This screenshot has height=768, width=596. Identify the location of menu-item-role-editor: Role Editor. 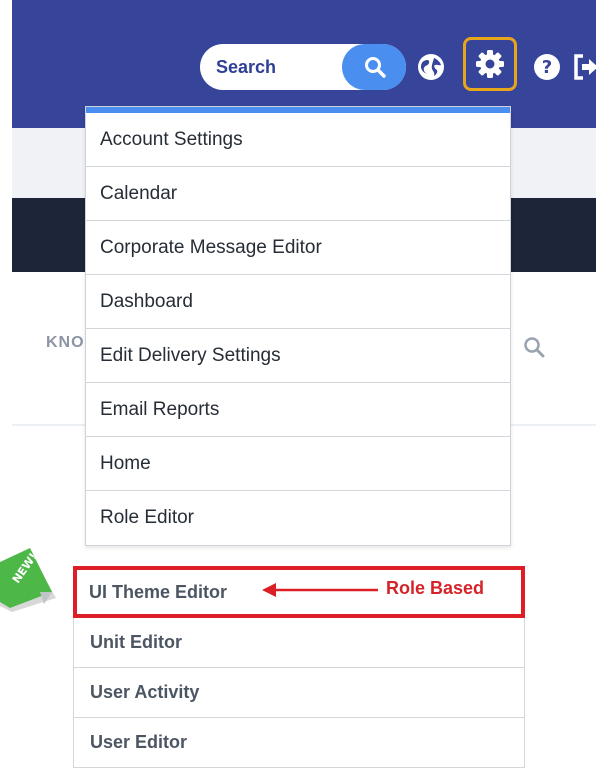
(298, 518).